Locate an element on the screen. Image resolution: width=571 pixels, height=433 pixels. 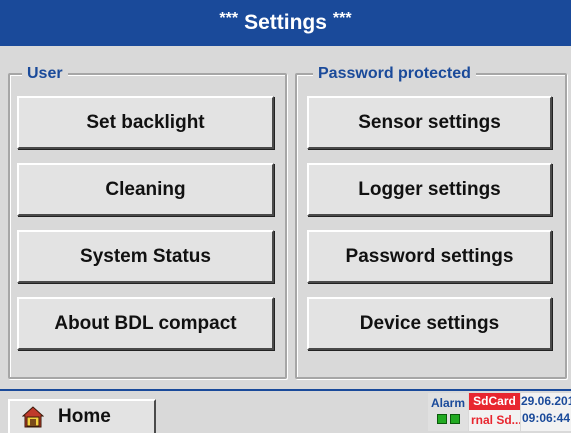
alarm-label: Alarm is located at coordinates (447, 403).